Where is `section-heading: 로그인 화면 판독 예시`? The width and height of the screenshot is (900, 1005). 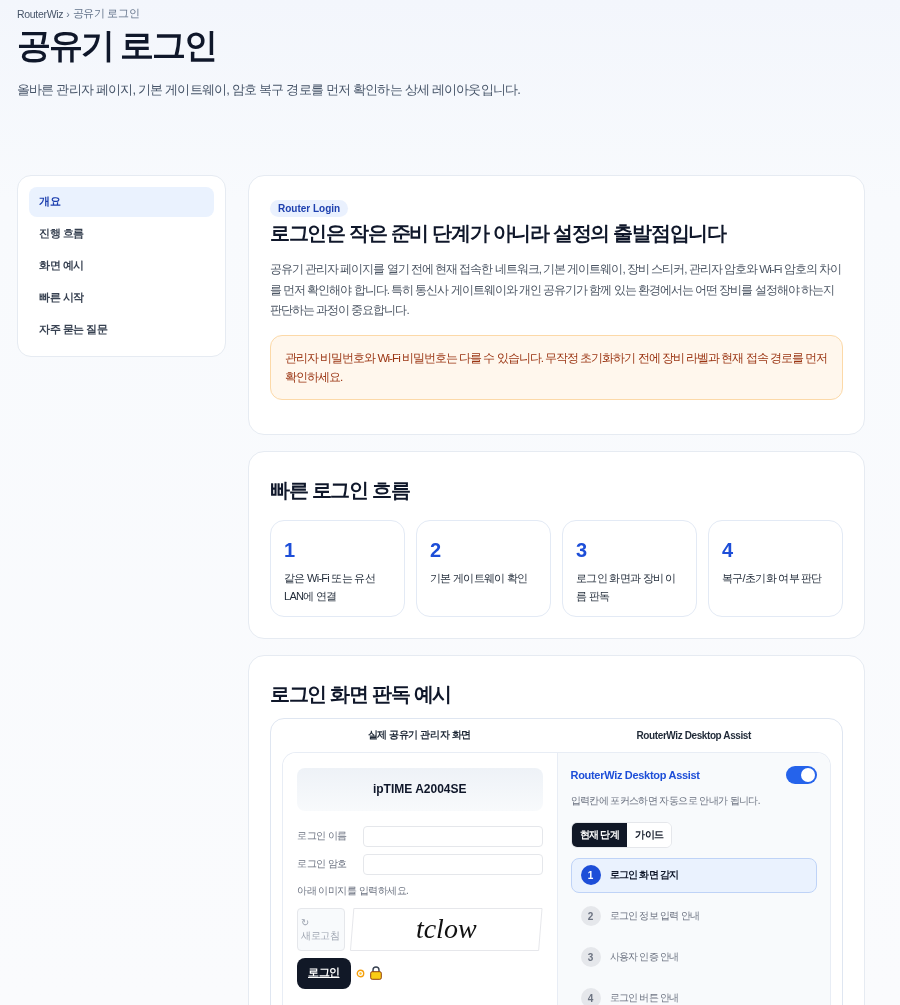 section-heading: 로그인 화면 판독 예시 is located at coordinates (361, 694).